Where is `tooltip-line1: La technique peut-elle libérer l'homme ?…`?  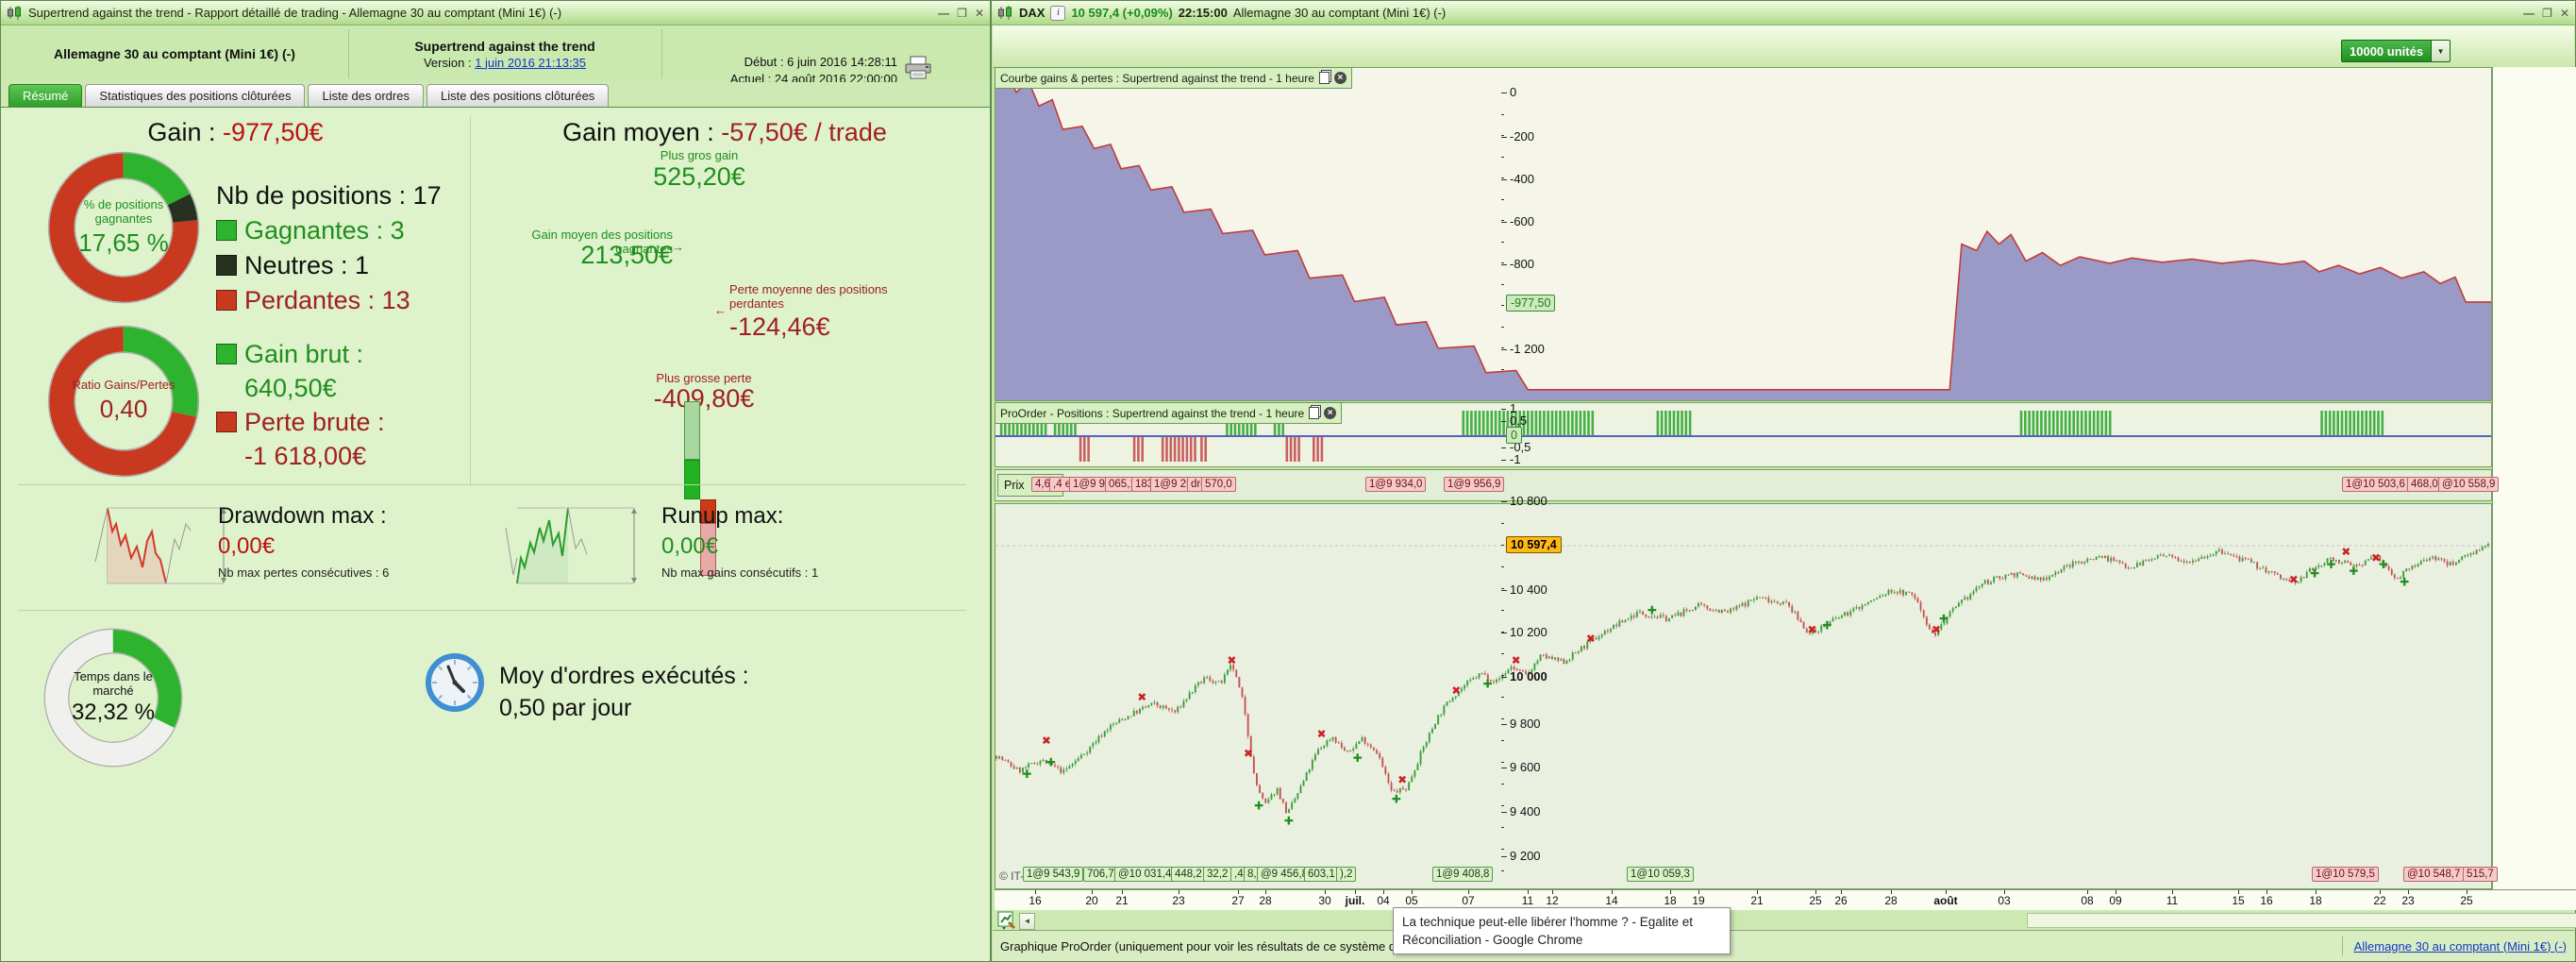 tooltip-line1: La technique peut-elle libérer l'homme ?… is located at coordinates (1548, 922).